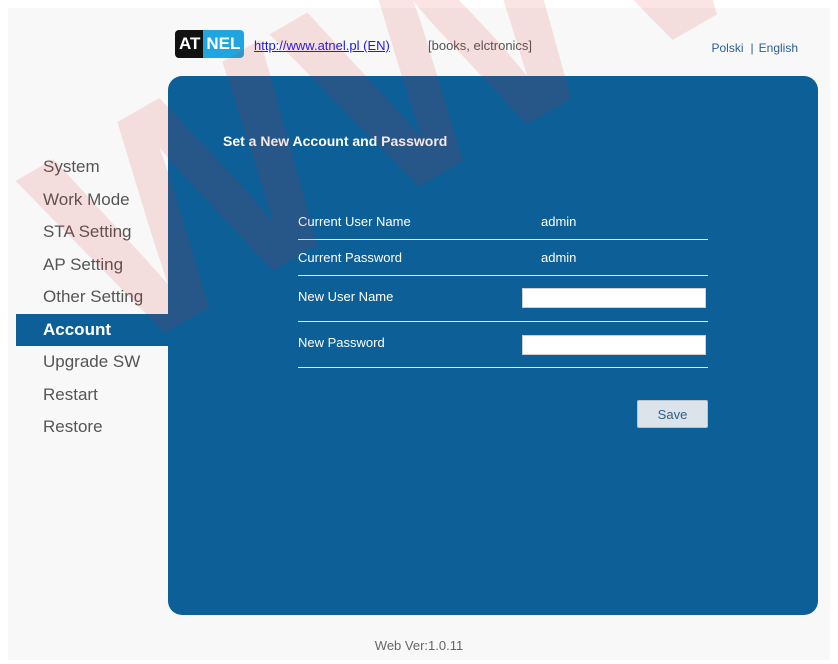 The height and width of the screenshot is (664, 838). Describe the element at coordinates (92, 362) in the screenshot. I see `sidebar-item-upgrade-sw: Upgrade SW` at that location.